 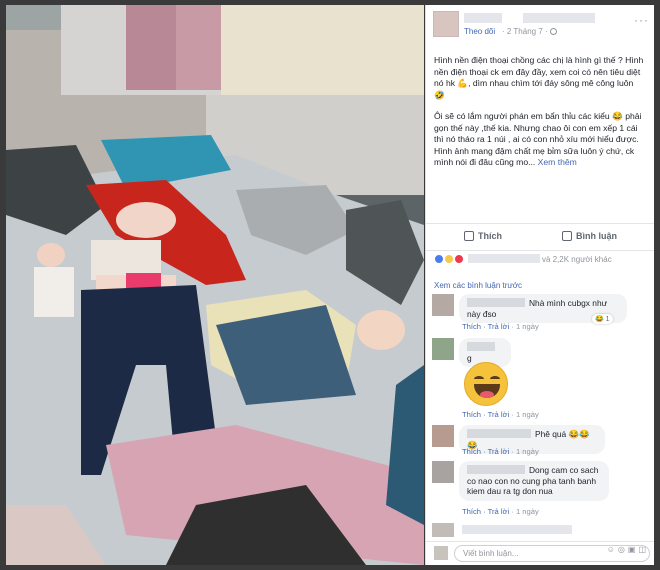 I want to click on comment-reaction-count: 1, so click(x=607, y=319).